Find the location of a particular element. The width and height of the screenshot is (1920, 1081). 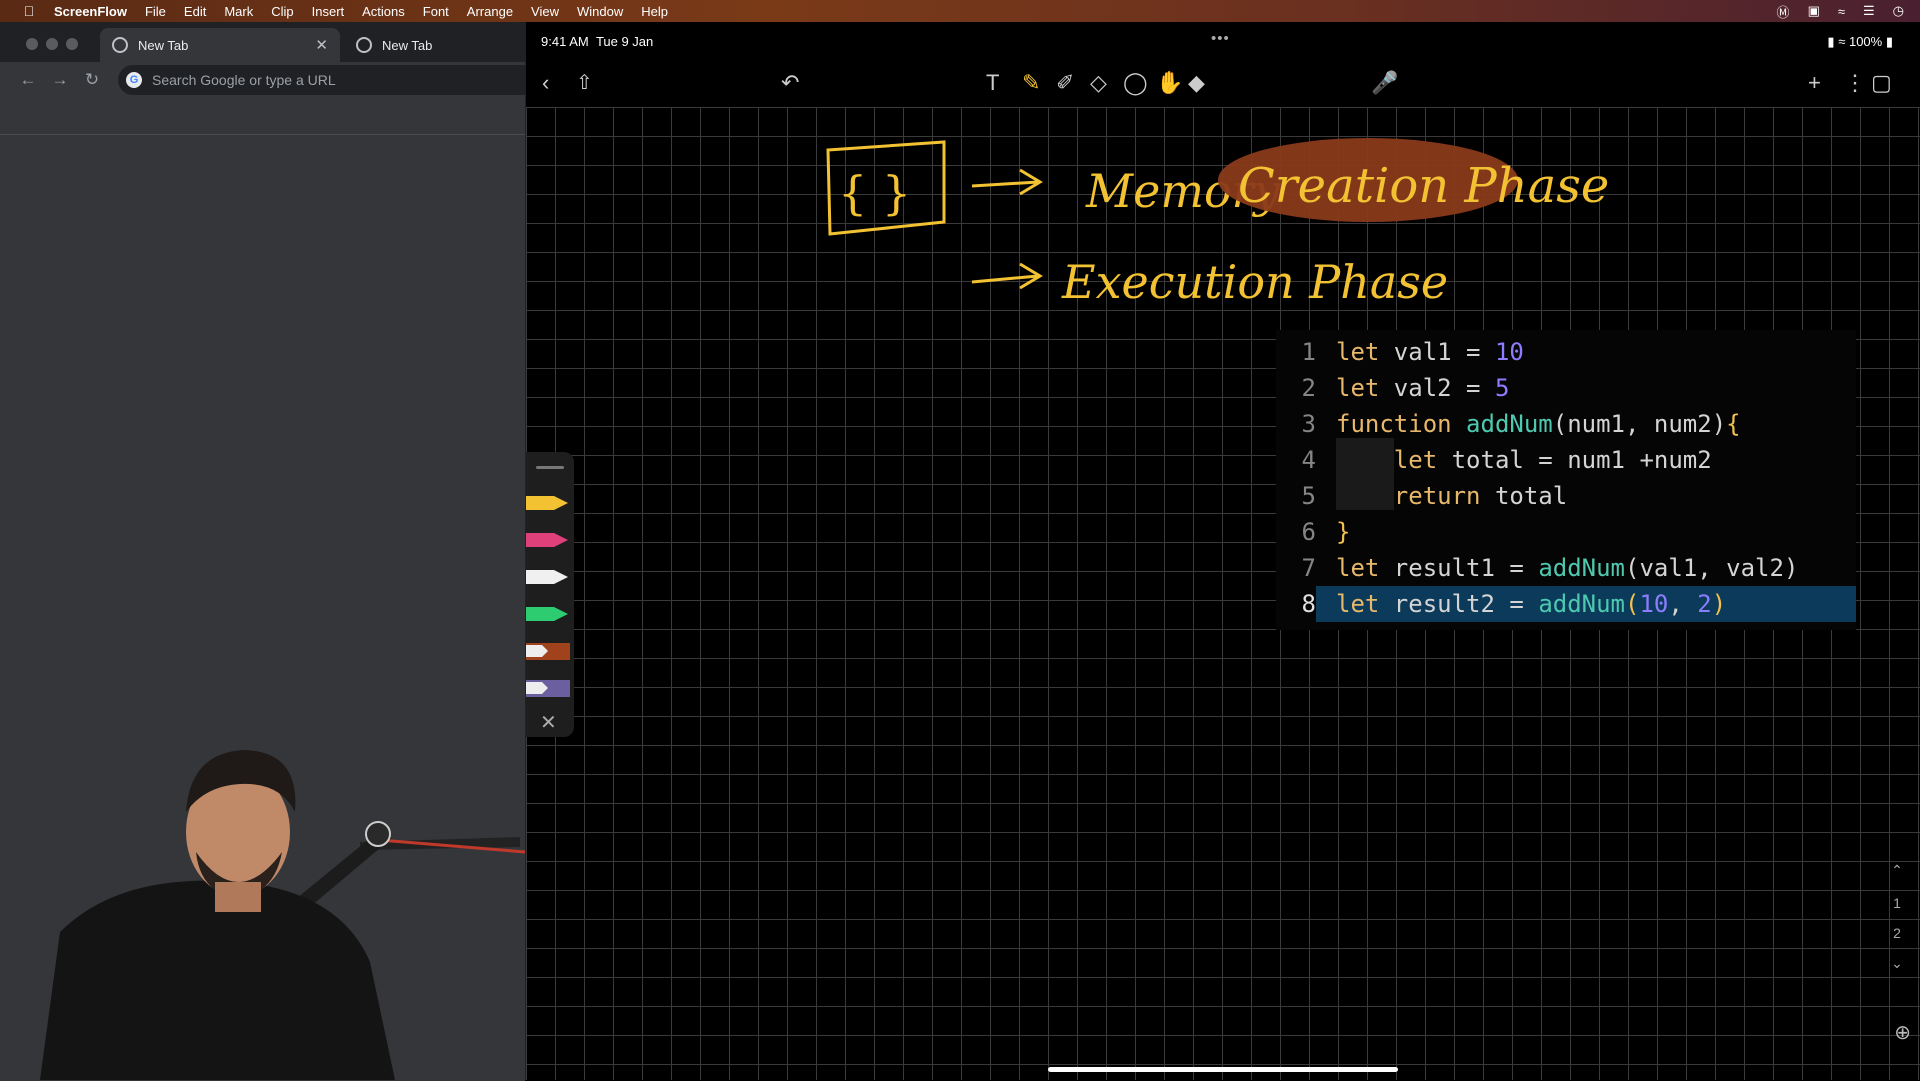

browser-toolbar: ← → ↻ G Search Google or type a URL is located at coordinates (269, 80).